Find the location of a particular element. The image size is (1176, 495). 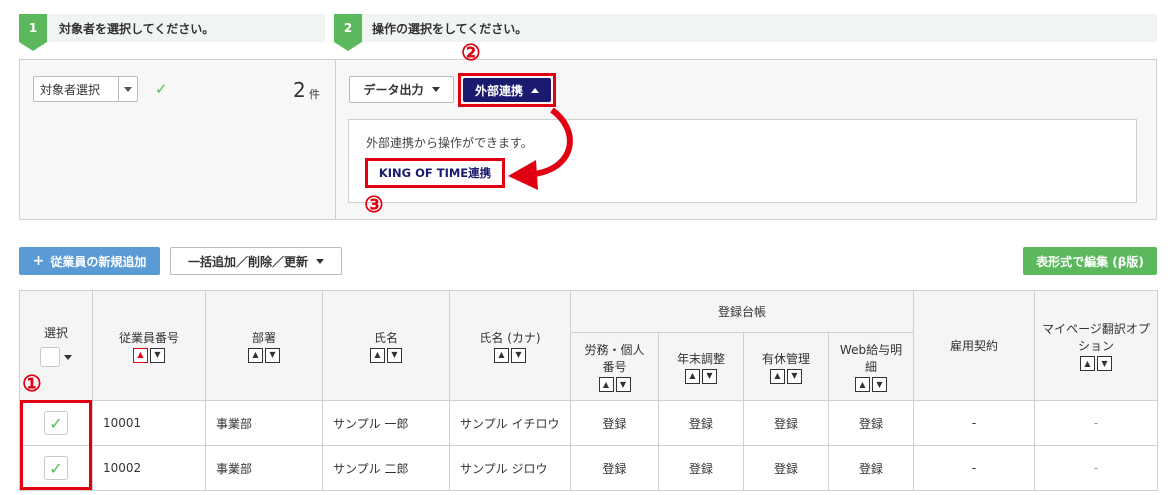

target-select: 対象者選択 is located at coordinates (85, 89).